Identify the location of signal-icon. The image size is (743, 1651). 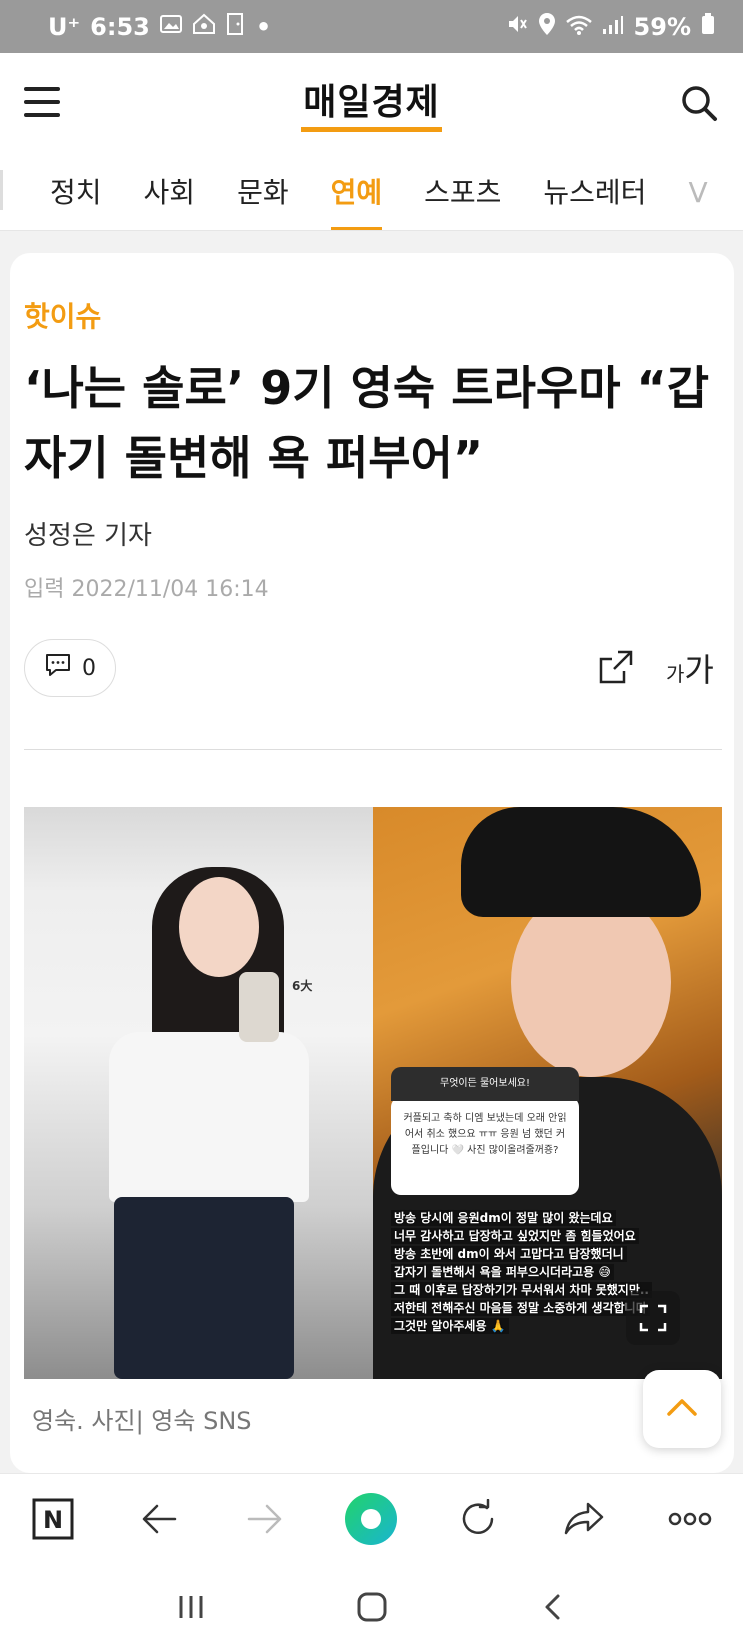
(613, 27).